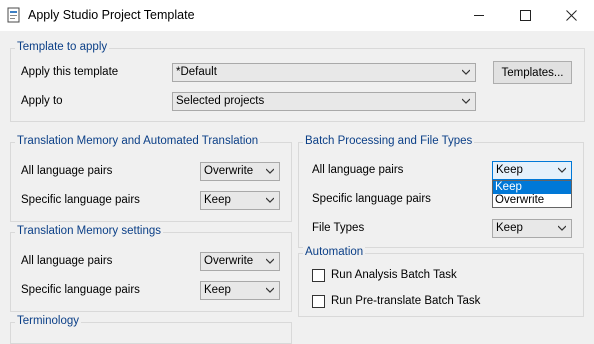  Describe the element at coordinates (89, 231) in the screenshot. I see `tm-settings-legend: Translation Memory settings` at that location.